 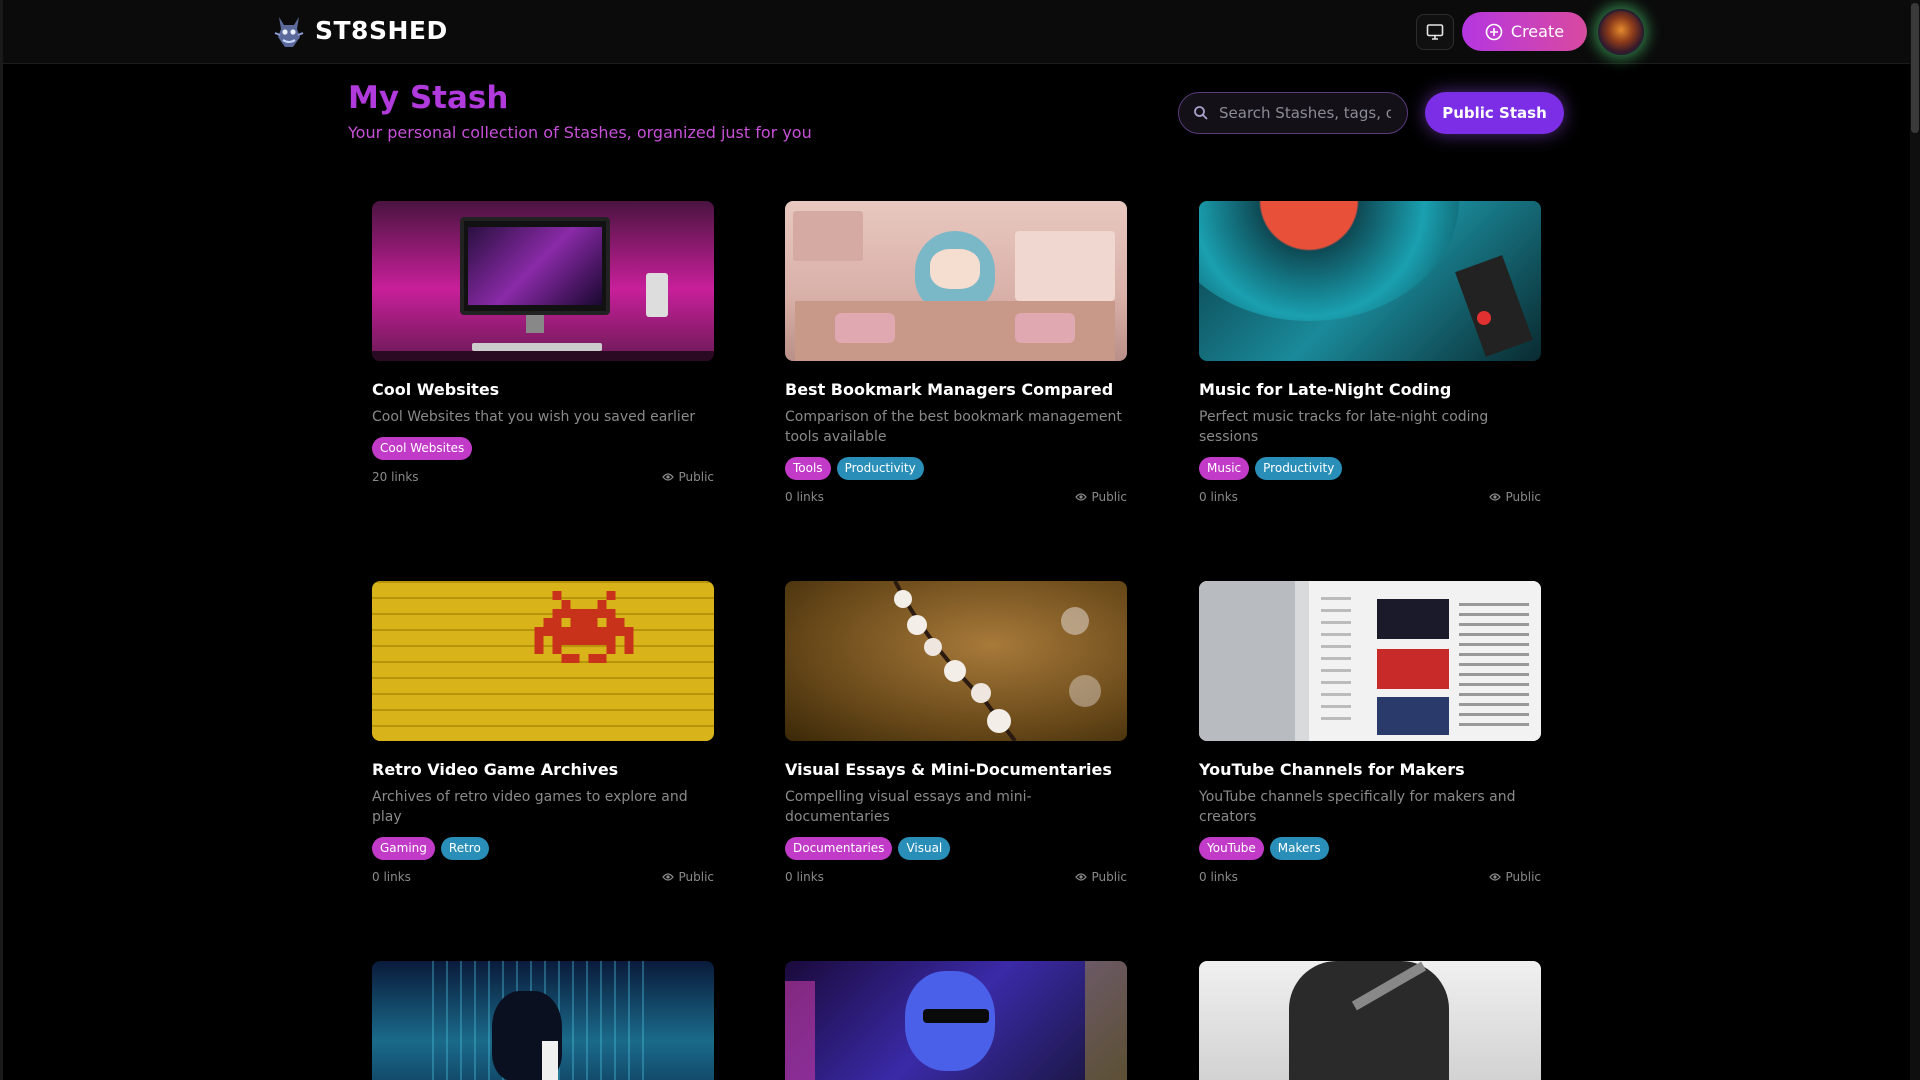 I want to click on stash-title: Music for Late-Night Coding, so click(x=1370, y=389).